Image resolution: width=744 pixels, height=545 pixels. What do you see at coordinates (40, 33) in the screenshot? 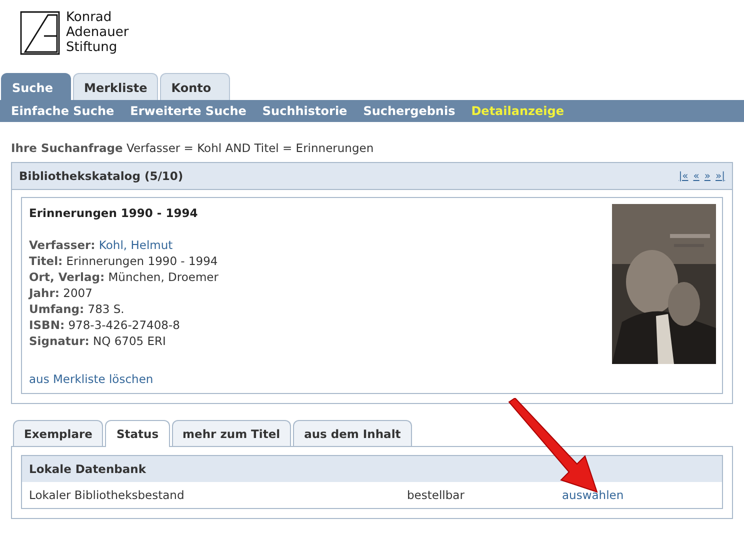
I see `logo-icon` at bounding box center [40, 33].